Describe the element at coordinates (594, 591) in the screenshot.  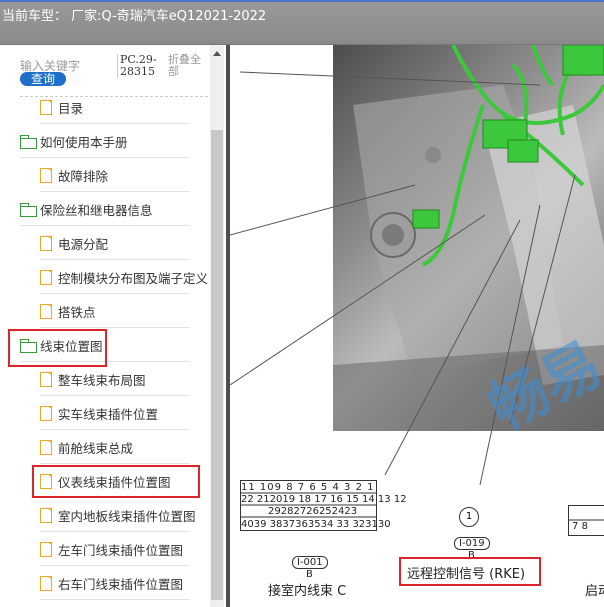
I see `connector-right-caption: 启动` at that location.